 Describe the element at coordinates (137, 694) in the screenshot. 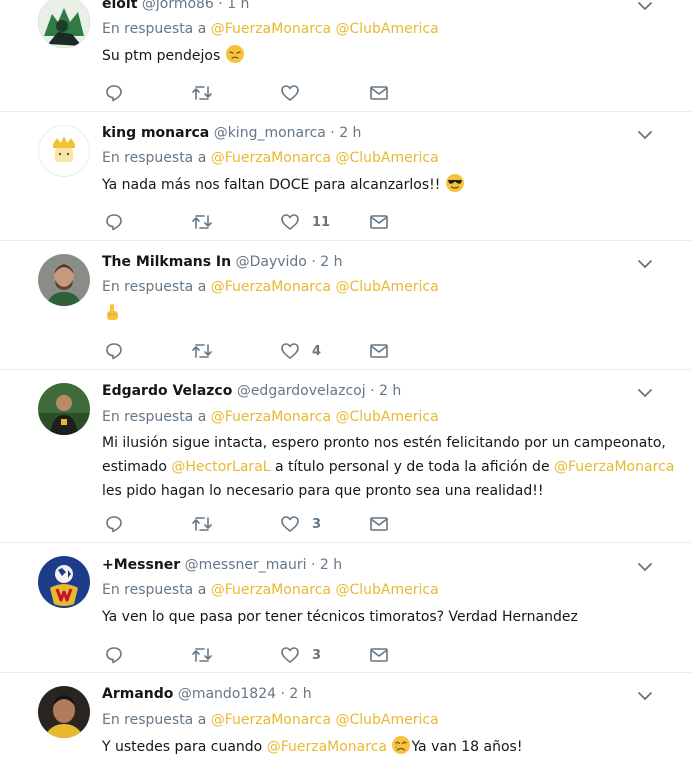

I see `display-name: Armando` at that location.